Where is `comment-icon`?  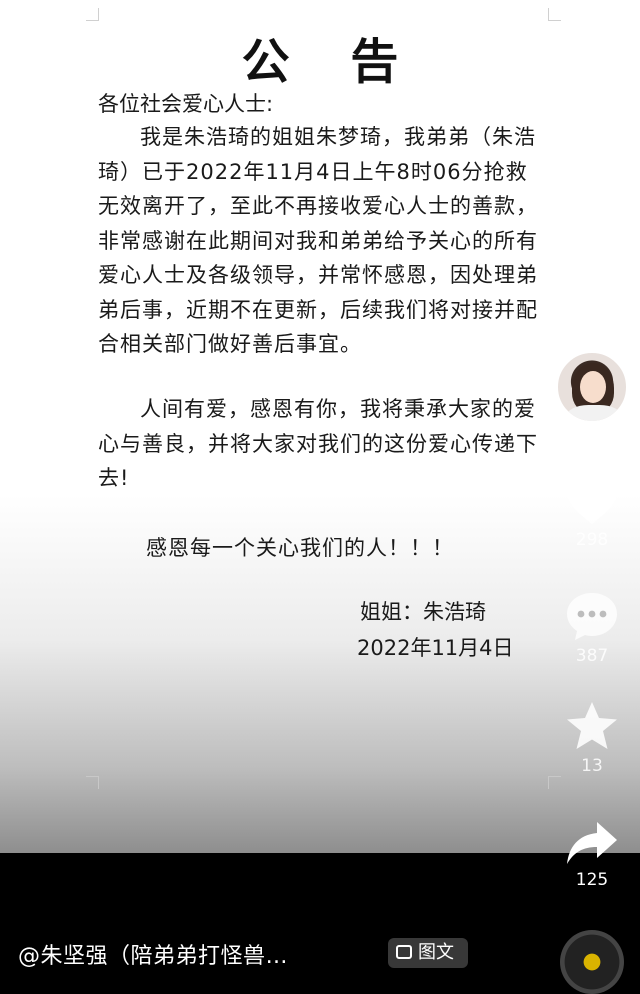
comment-icon is located at coordinates (592, 616).